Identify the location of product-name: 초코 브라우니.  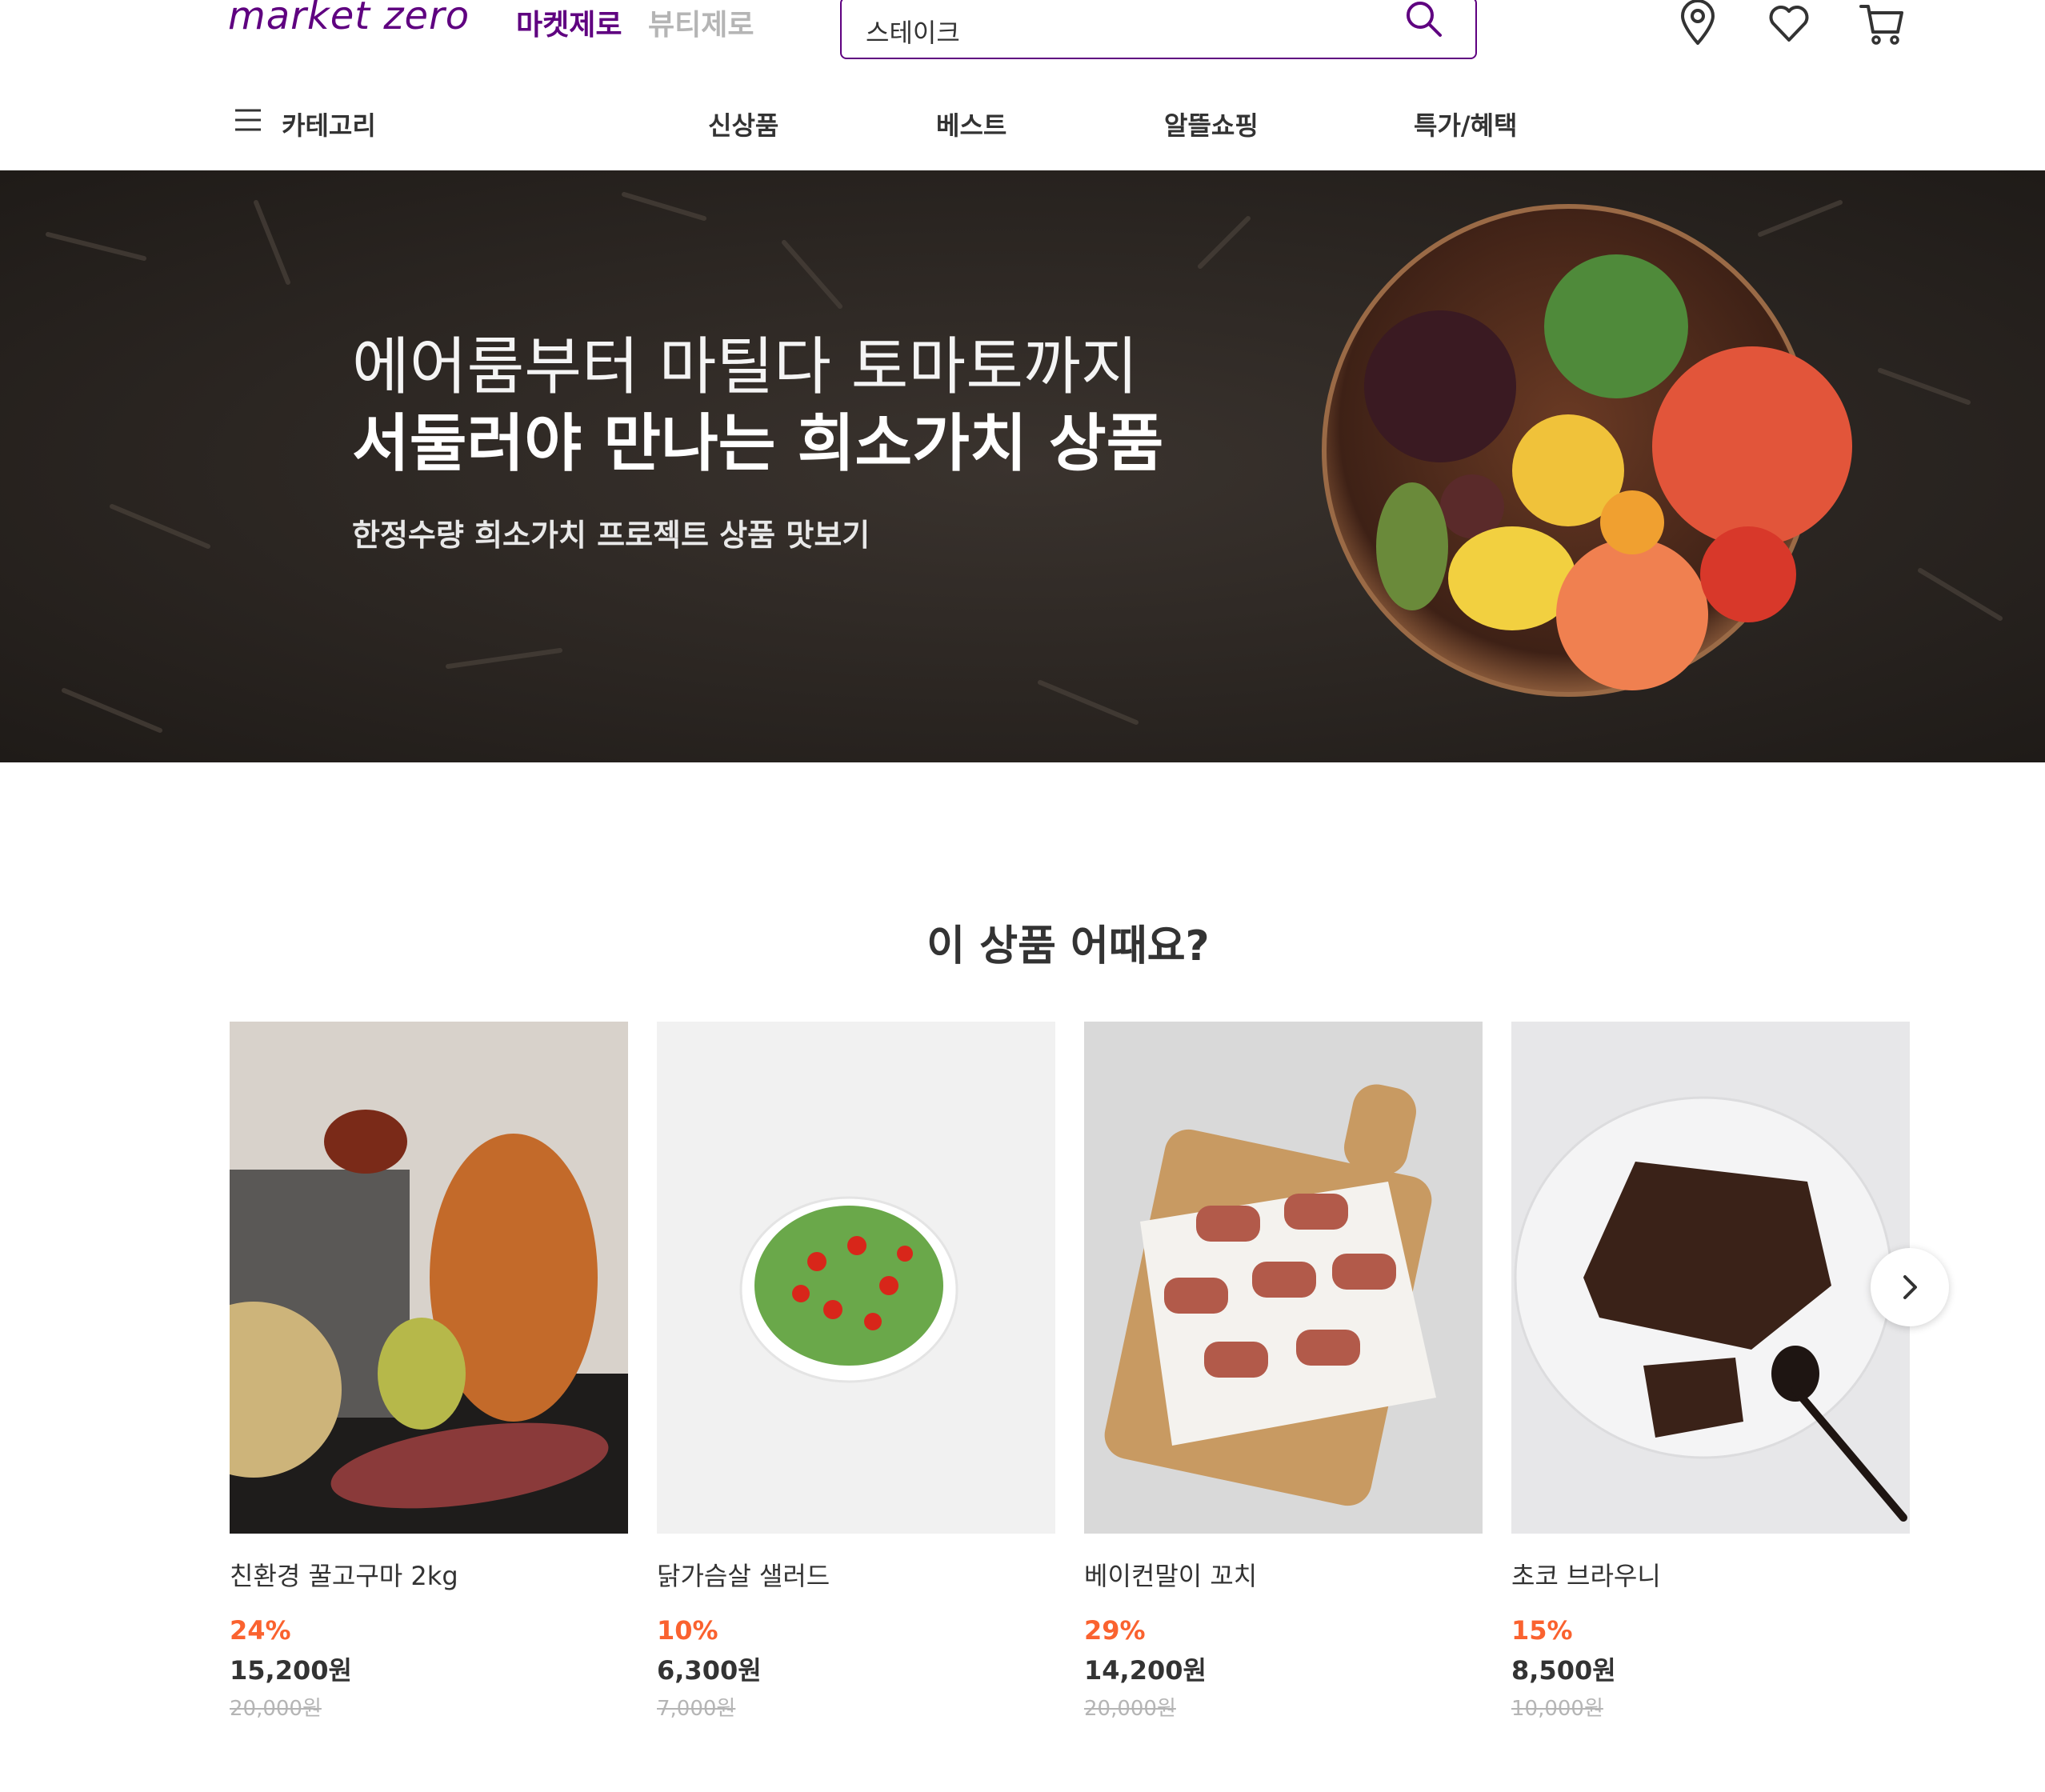
(1710, 1574).